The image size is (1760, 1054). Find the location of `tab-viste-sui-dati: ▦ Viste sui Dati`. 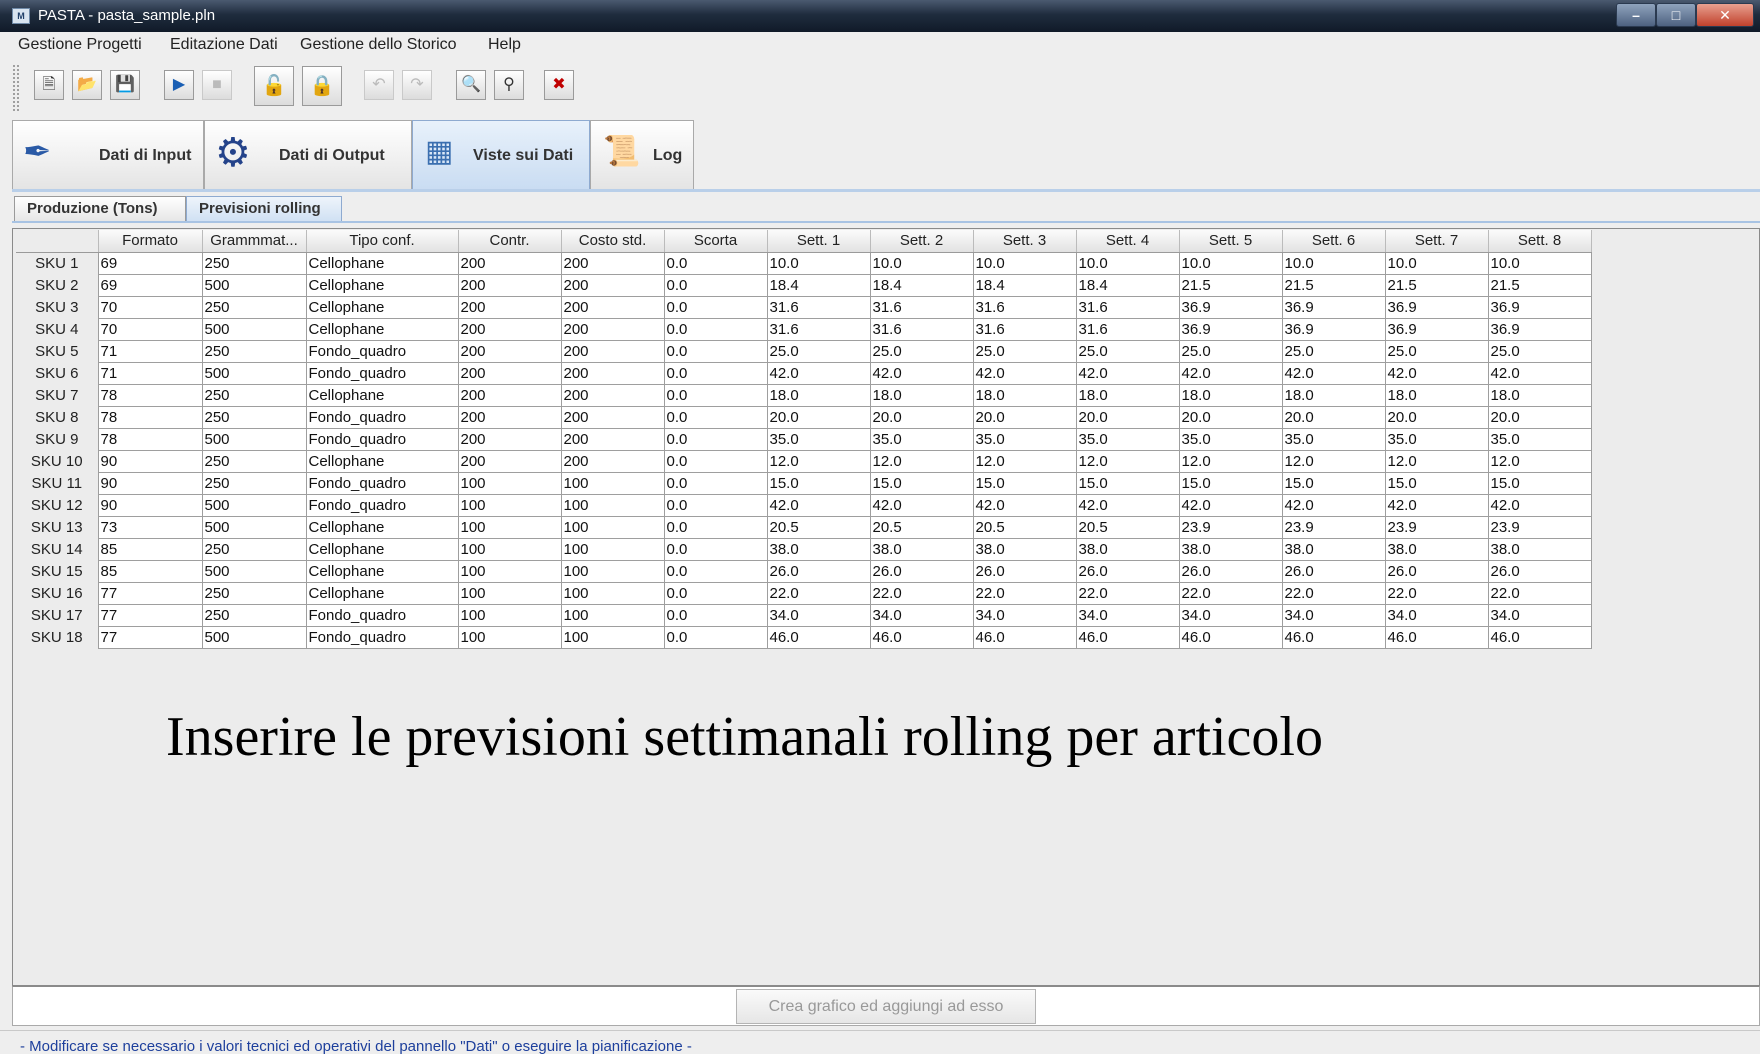

tab-viste-sui-dati: ▦ Viste sui Dati is located at coordinates (501, 155).